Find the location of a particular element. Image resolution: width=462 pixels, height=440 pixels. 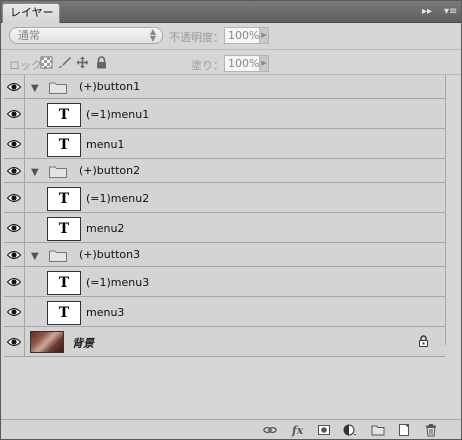

svg-text: fx is located at coordinates (297, 430).